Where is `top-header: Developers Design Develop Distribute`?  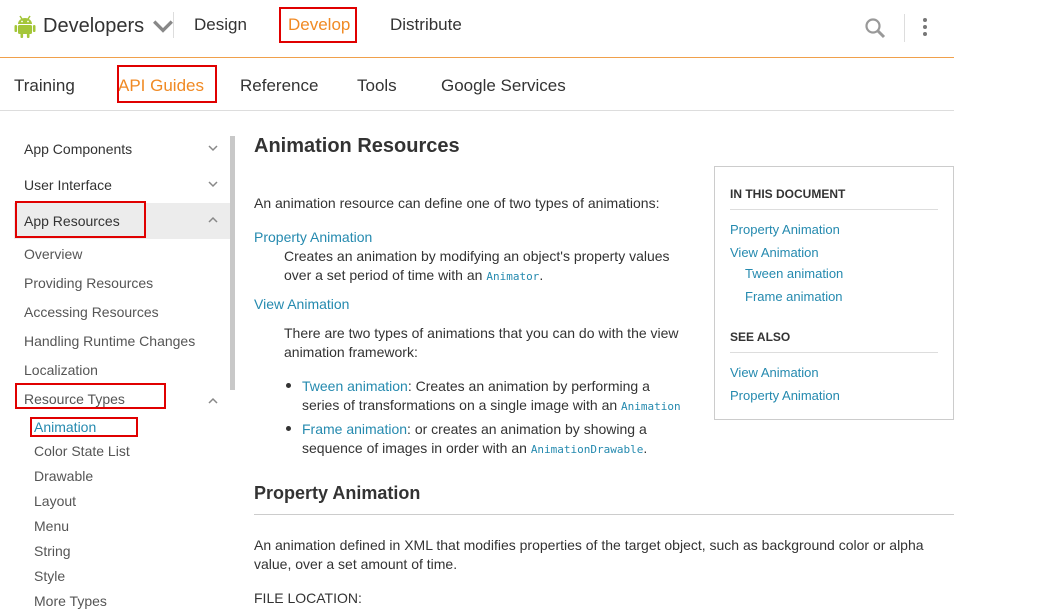 top-header: Developers Design Develop Distribute is located at coordinates (477, 29).